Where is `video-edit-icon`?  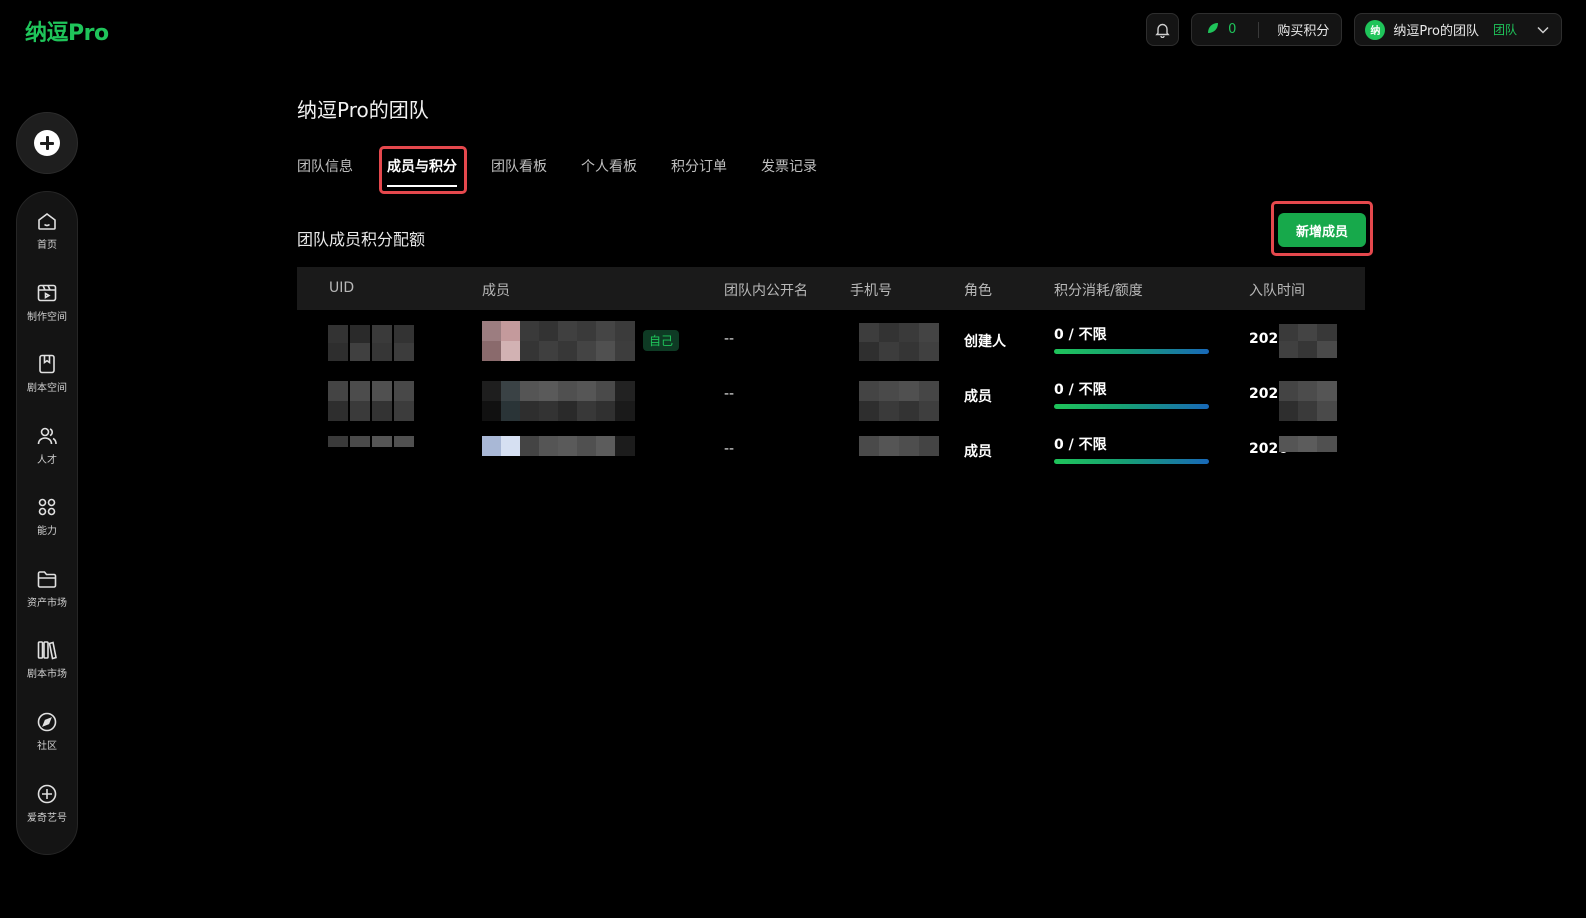 video-edit-icon is located at coordinates (47, 292).